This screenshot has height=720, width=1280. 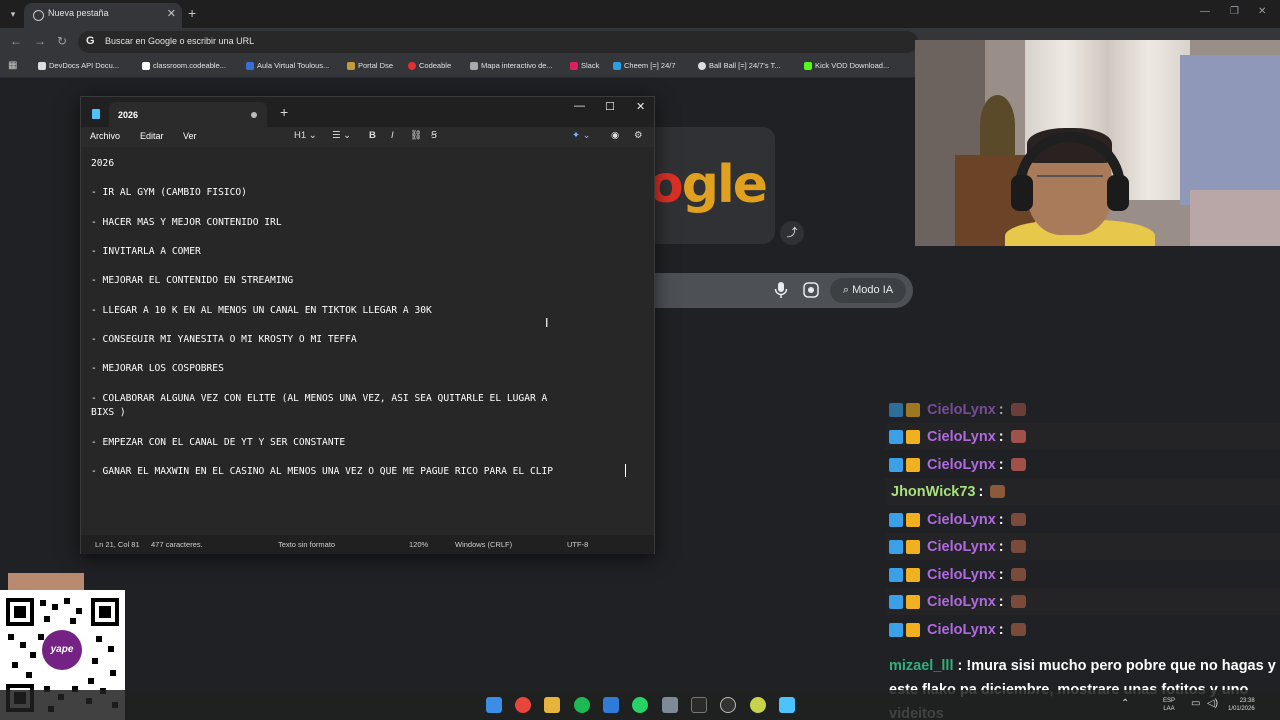 I want to click on settings-gear-icon: ⚙, so click(x=638, y=135).